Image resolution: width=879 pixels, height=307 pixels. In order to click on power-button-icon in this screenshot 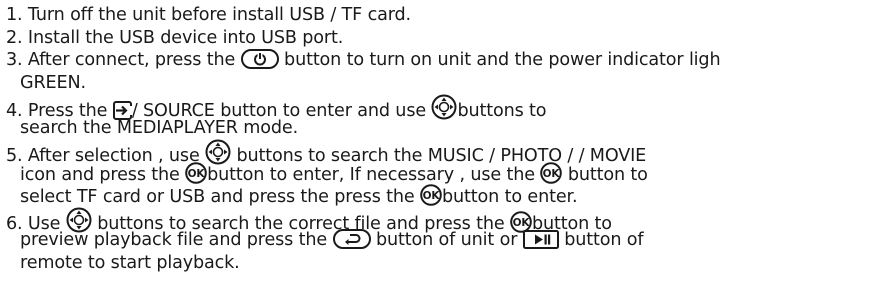, I will do `click(259, 59)`.